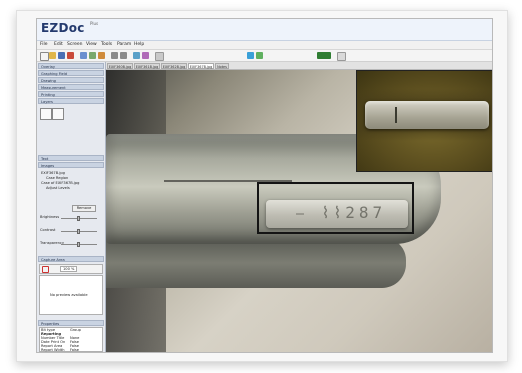  I want to click on app-logo: EZDoc, so click(63, 28).